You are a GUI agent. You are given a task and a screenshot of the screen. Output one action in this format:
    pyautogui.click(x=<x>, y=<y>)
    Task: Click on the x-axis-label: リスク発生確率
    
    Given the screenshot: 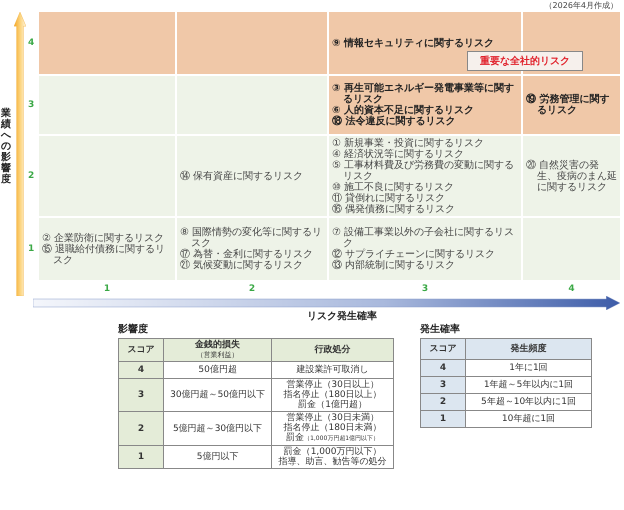 What is the action you would take?
    pyautogui.click(x=342, y=317)
    